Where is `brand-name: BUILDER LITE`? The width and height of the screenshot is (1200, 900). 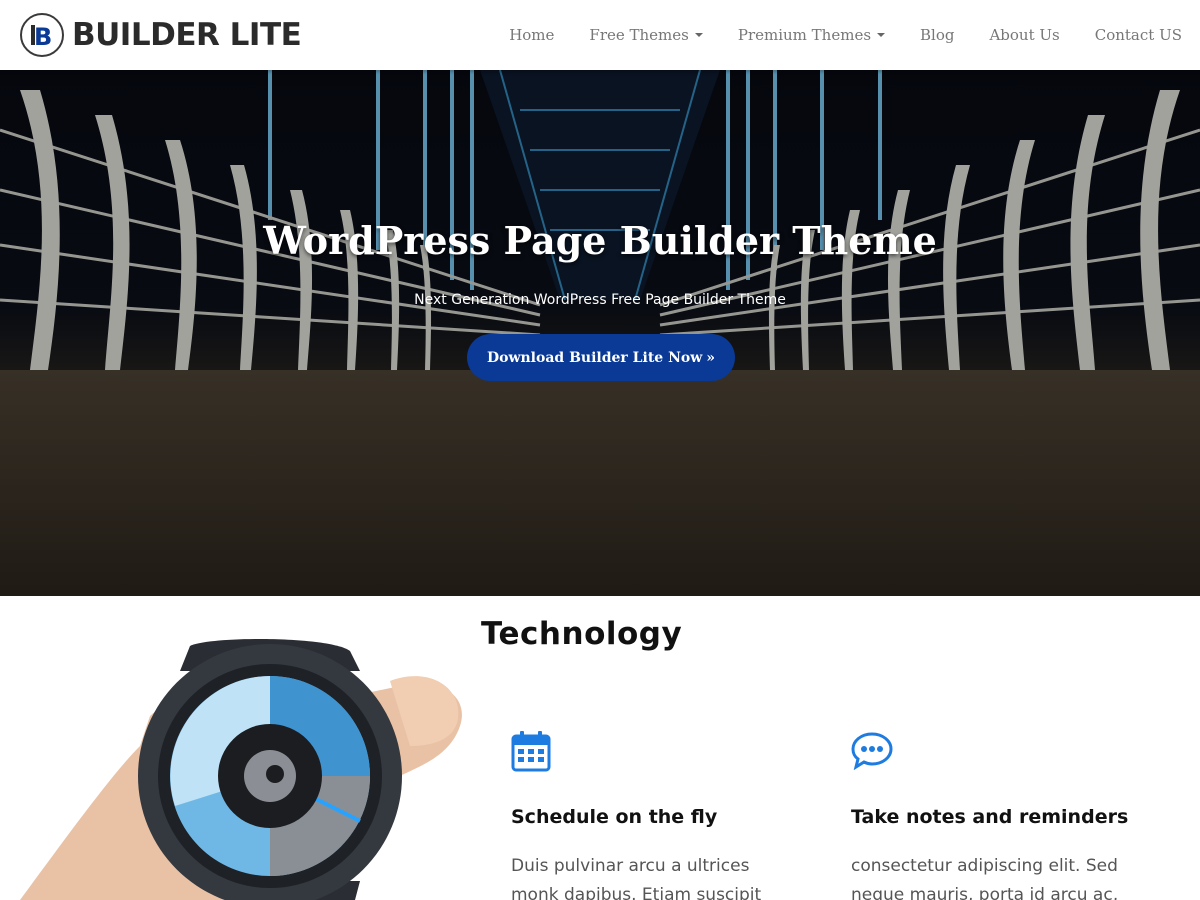
brand-name: BUILDER LITE is located at coordinates (187, 35).